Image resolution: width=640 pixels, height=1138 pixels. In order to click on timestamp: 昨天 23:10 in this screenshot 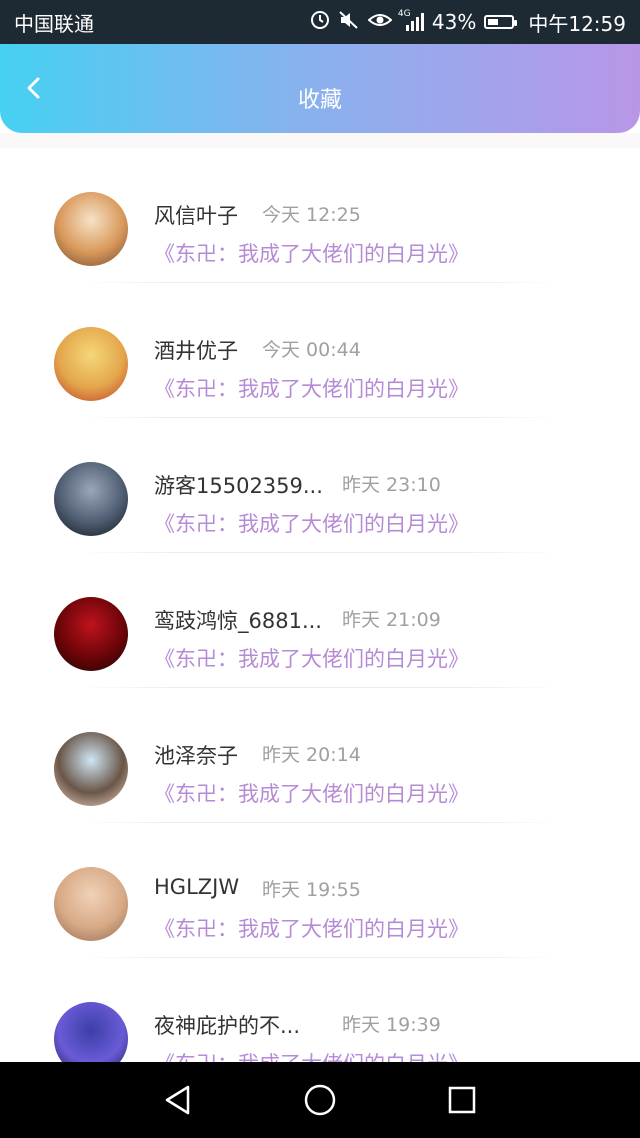, I will do `click(391, 485)`.